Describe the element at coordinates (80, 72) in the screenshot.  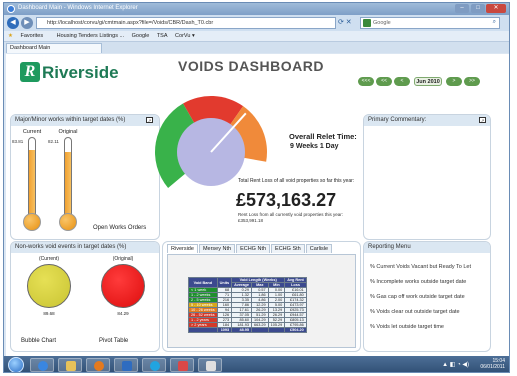
I see `logo-text: Riverside` at that location.